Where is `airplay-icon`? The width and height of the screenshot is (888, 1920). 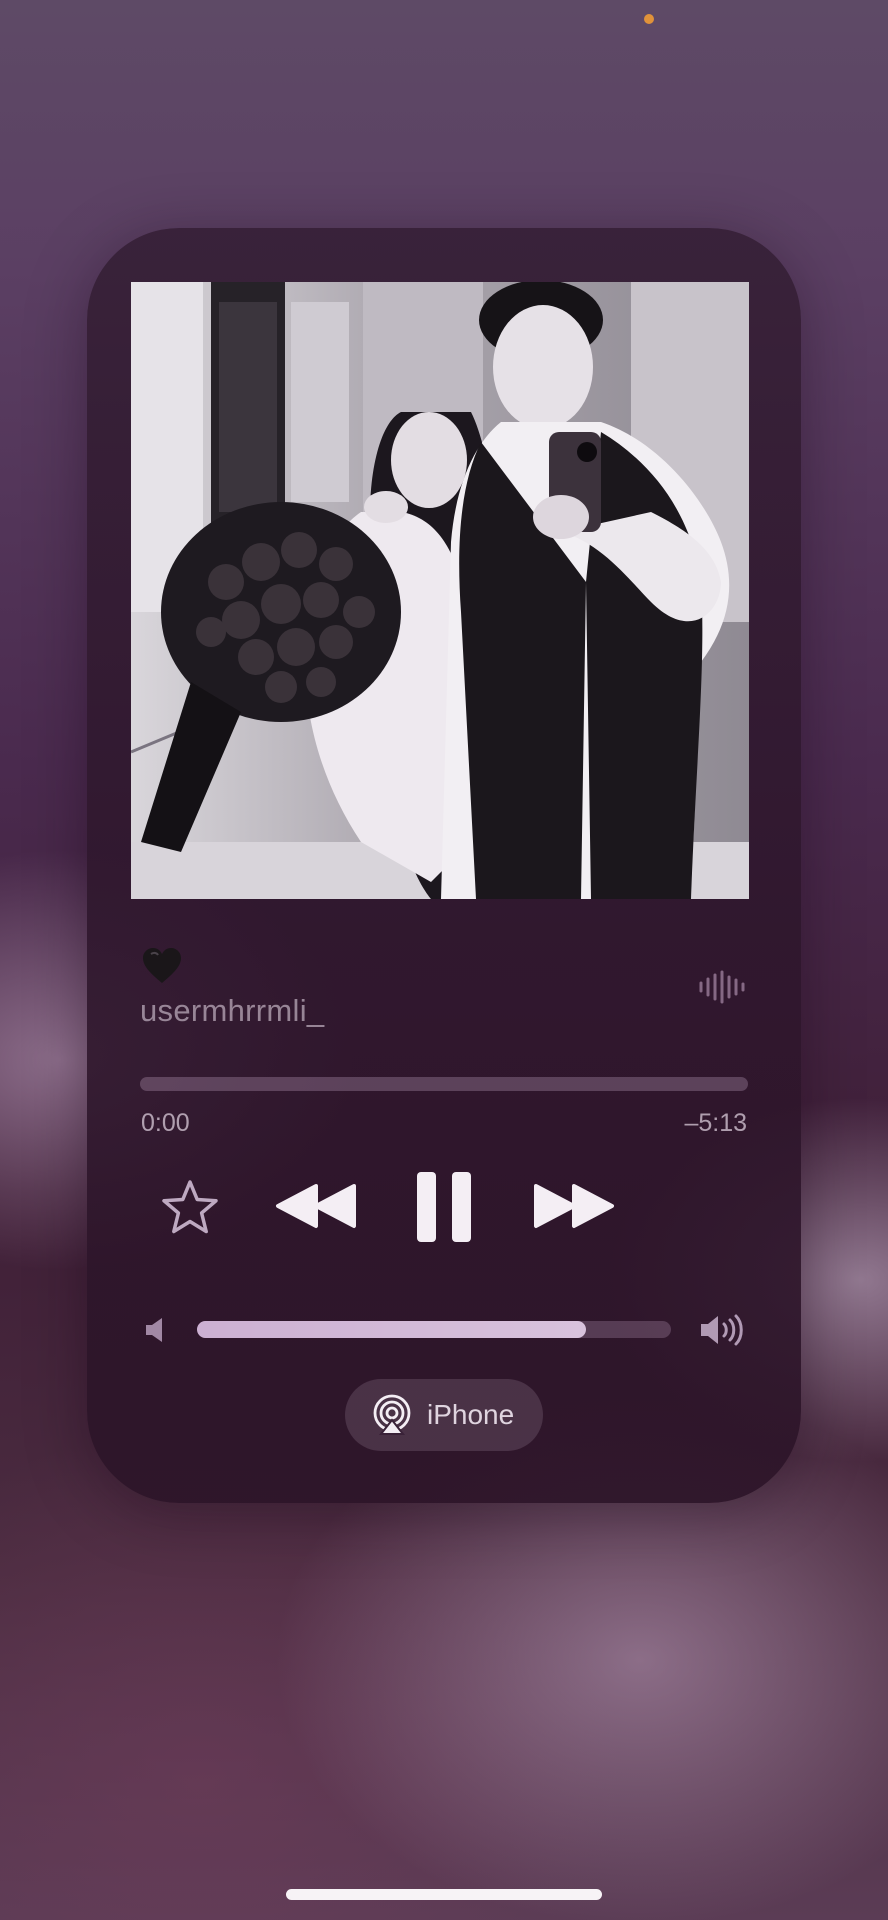 airplay-icon is located at coordinates (392, 1414).